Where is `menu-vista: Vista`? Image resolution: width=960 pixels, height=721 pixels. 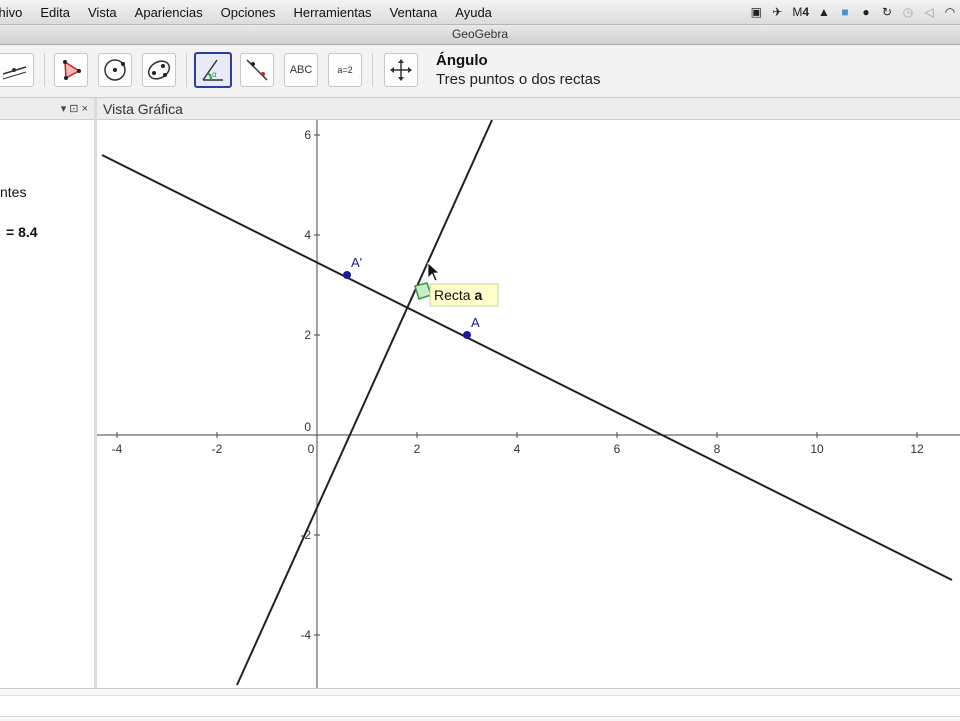 menu-vista: Vista is located at coordinates (102, 12).